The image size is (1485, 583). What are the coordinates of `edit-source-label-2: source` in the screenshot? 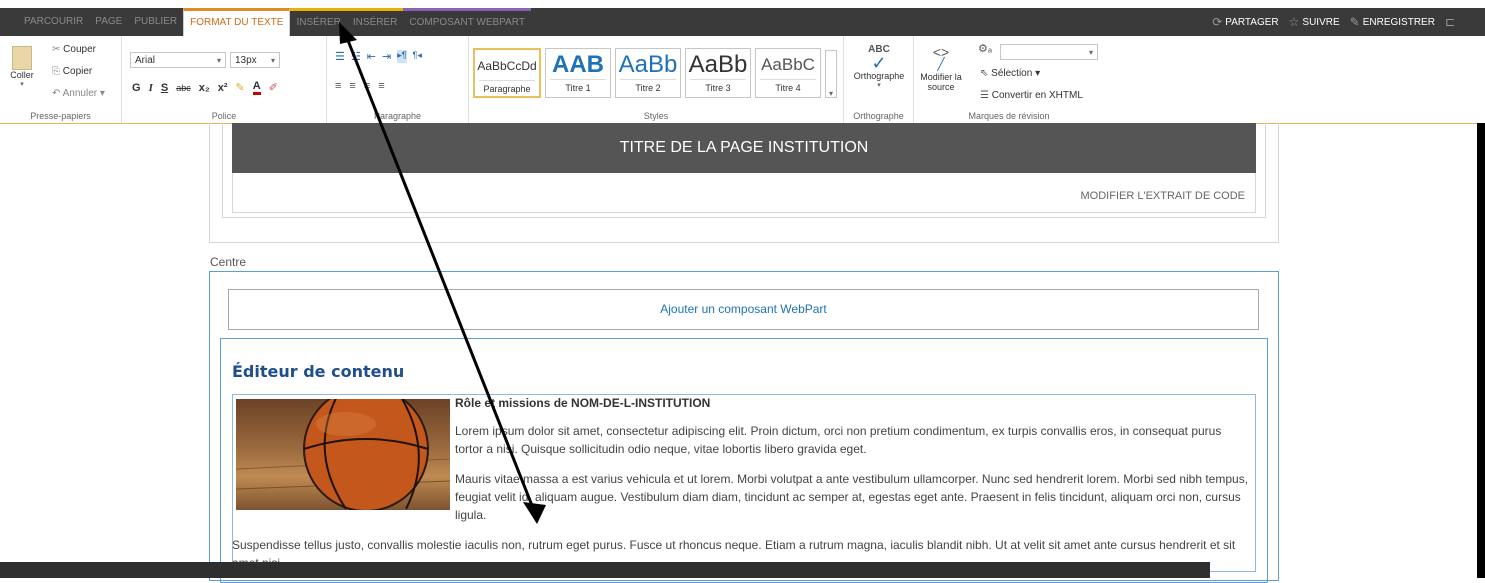 It's located at (941, 87).